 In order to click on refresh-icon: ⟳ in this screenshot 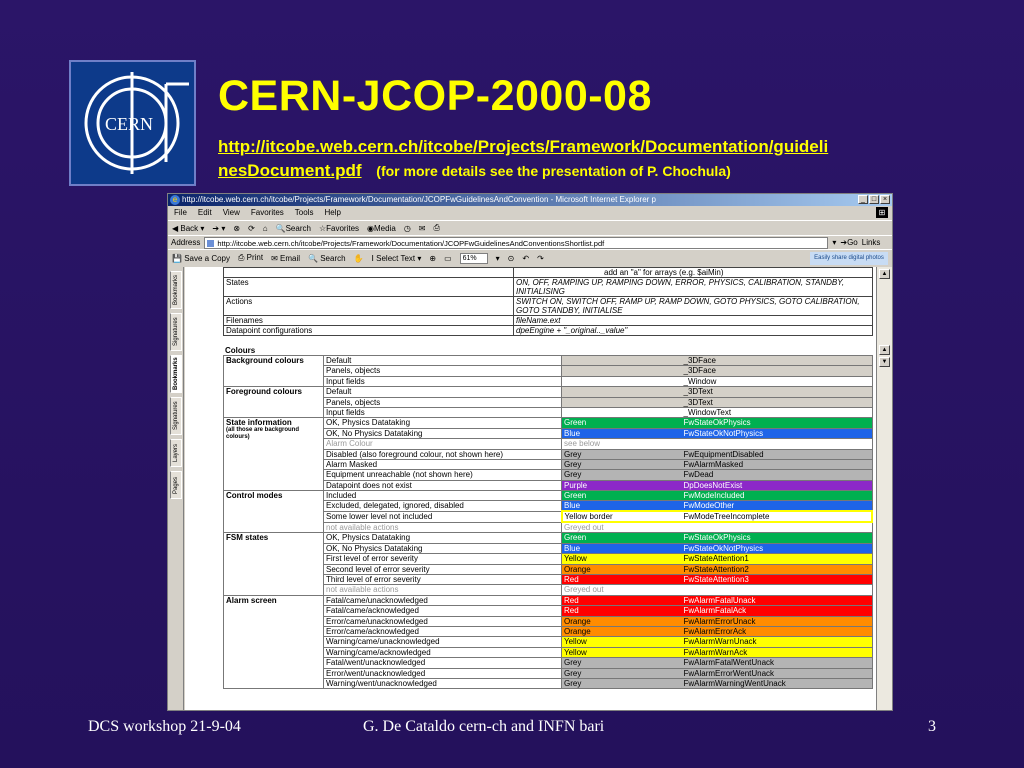, I will do `click(251, 228)`.